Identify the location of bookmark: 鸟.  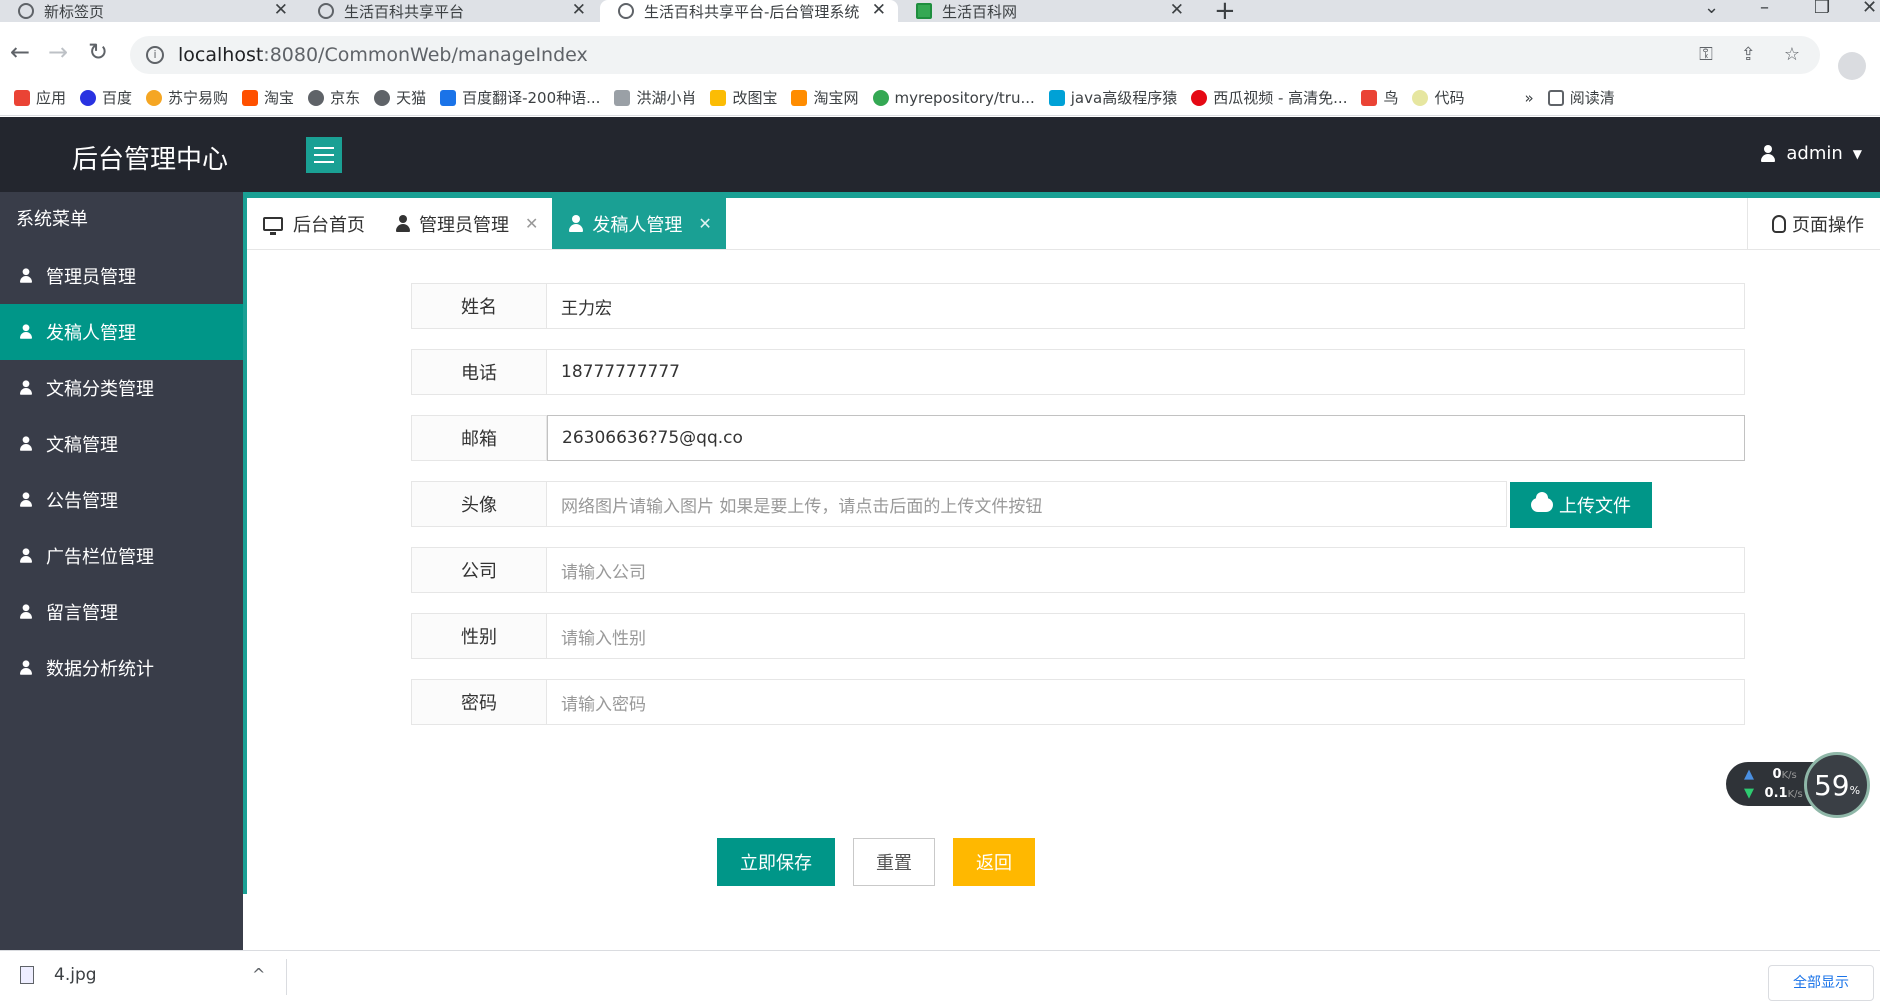
(1379, 97).